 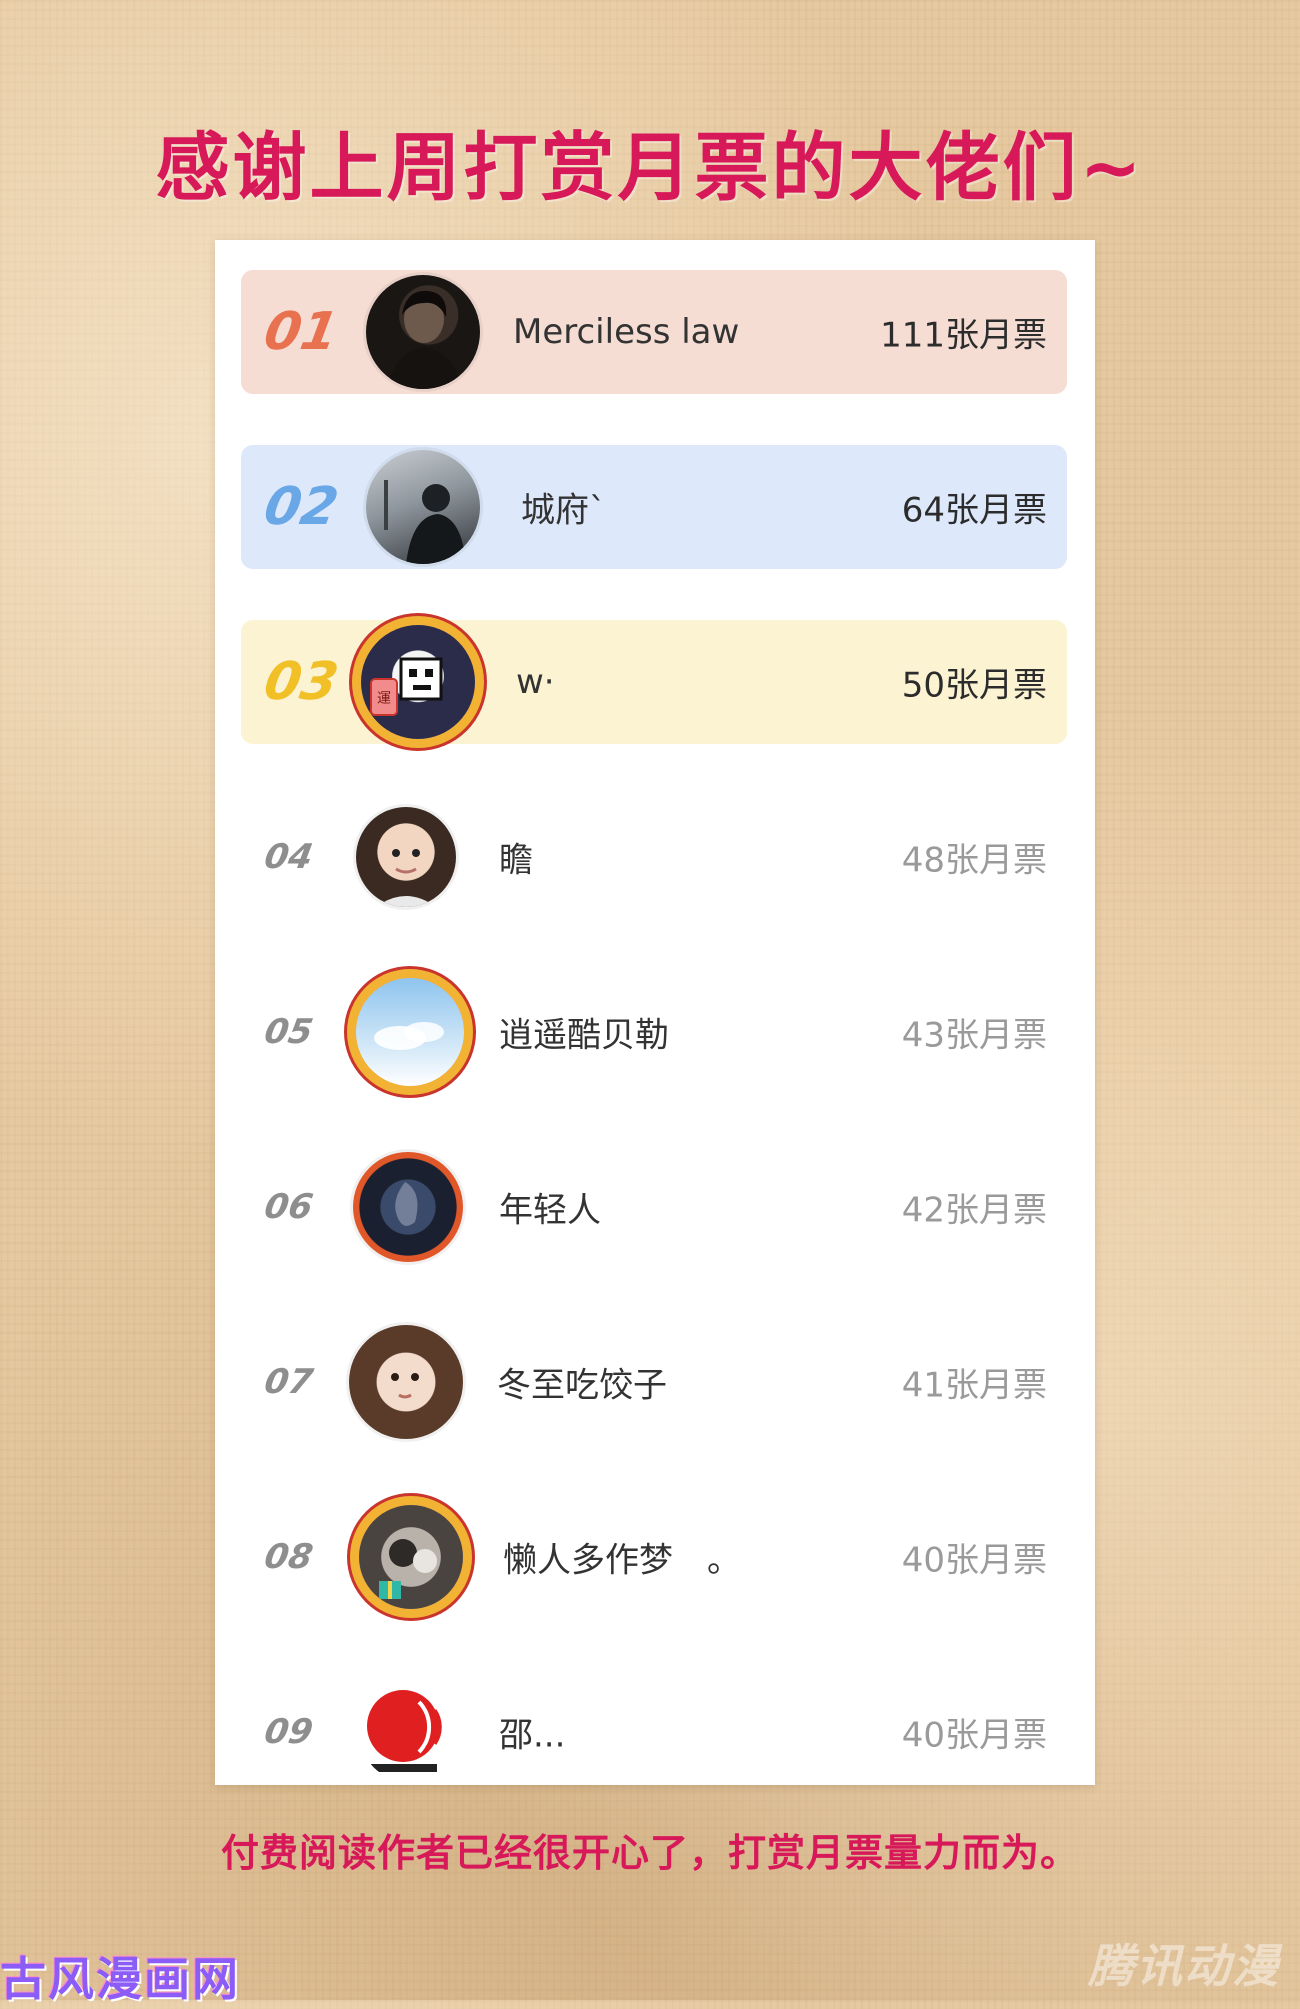 I want to click on baby-face-icon, so click(x=406, y=878).